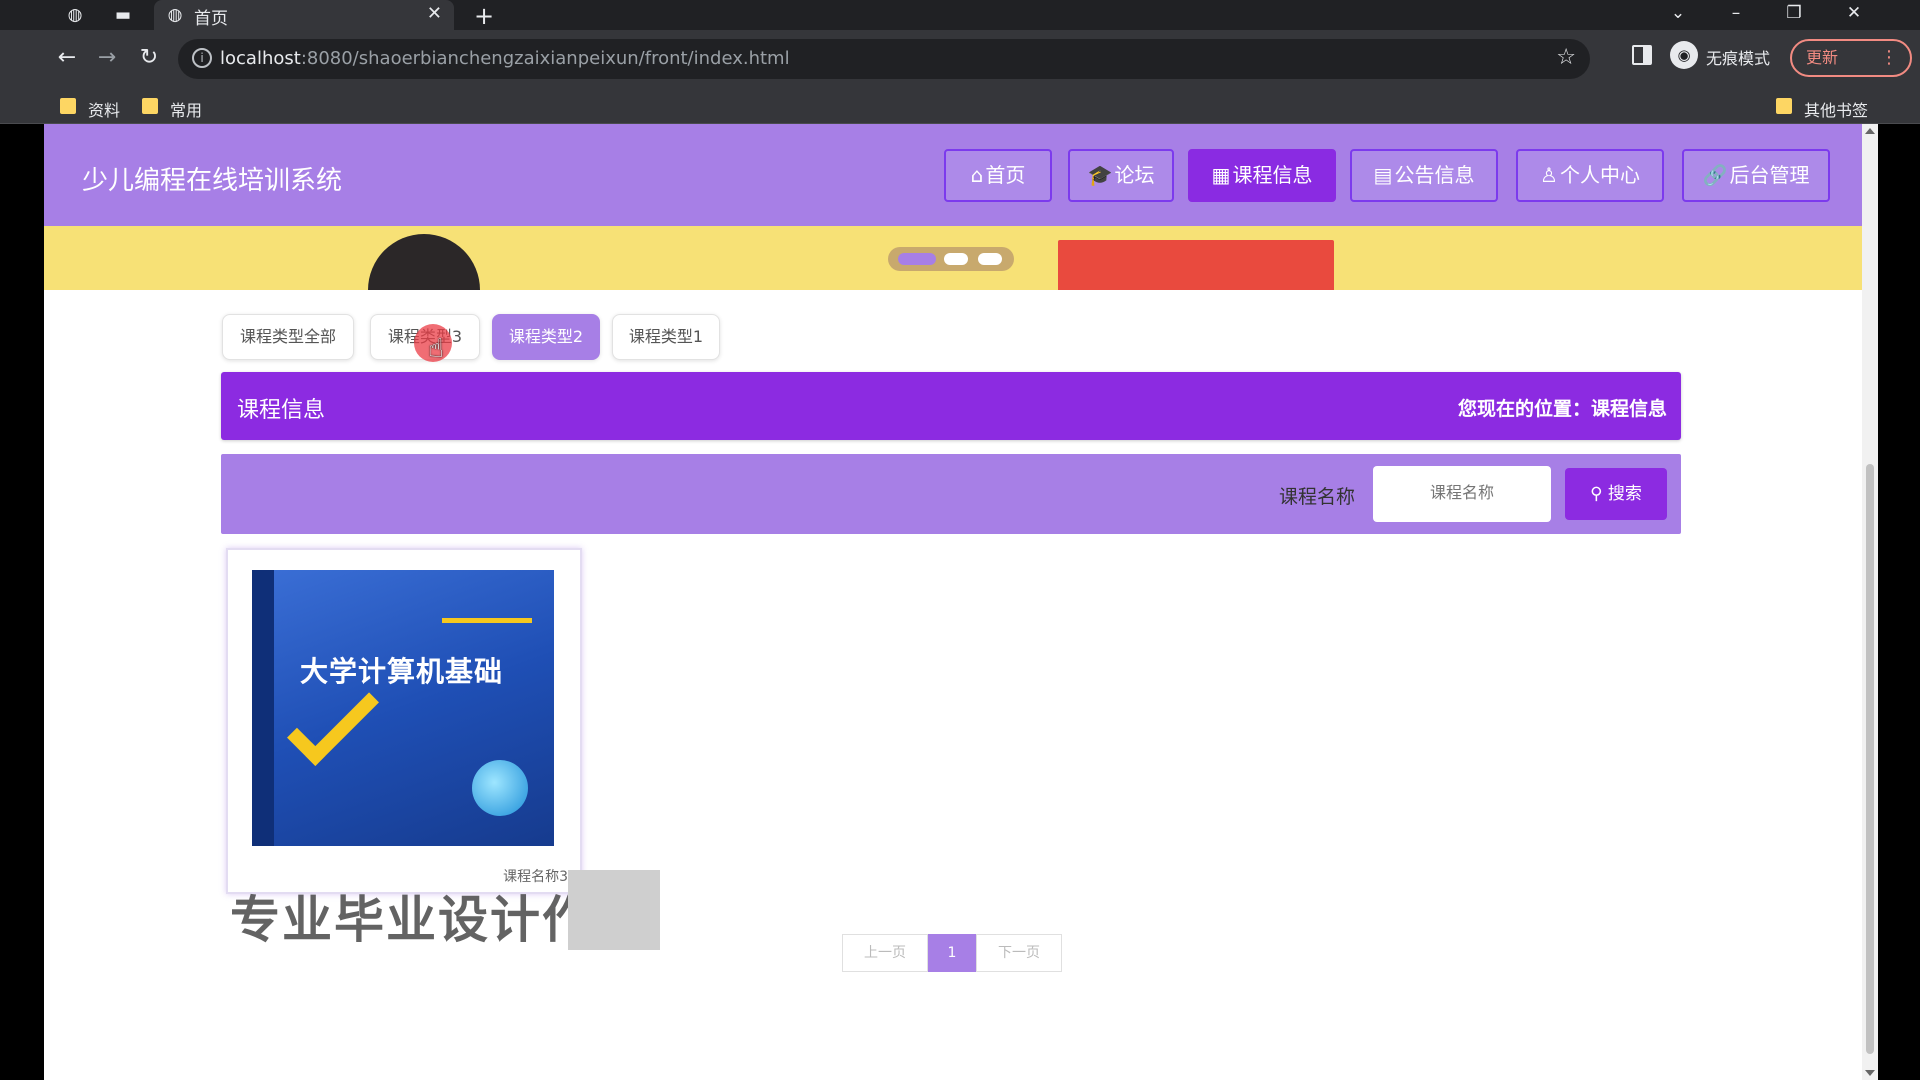 The height and width of the screenshot is (1080, 1920). What do you see at coordinates (960, 15) in the screenshot?
I see `tab-bar: ◍ ▬ ◍ 首页 ✕ + ⌄ – ❐ ✕` at bounding box center [960, 15].